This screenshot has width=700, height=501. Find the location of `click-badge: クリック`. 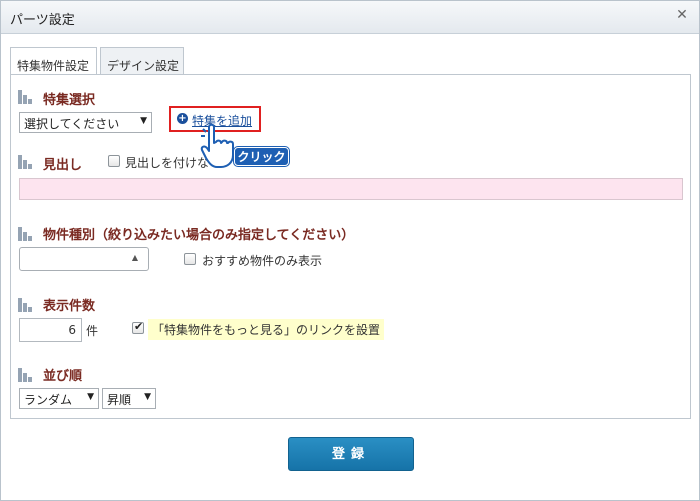

click-badge: クリック is located at coordinates (261, 156).